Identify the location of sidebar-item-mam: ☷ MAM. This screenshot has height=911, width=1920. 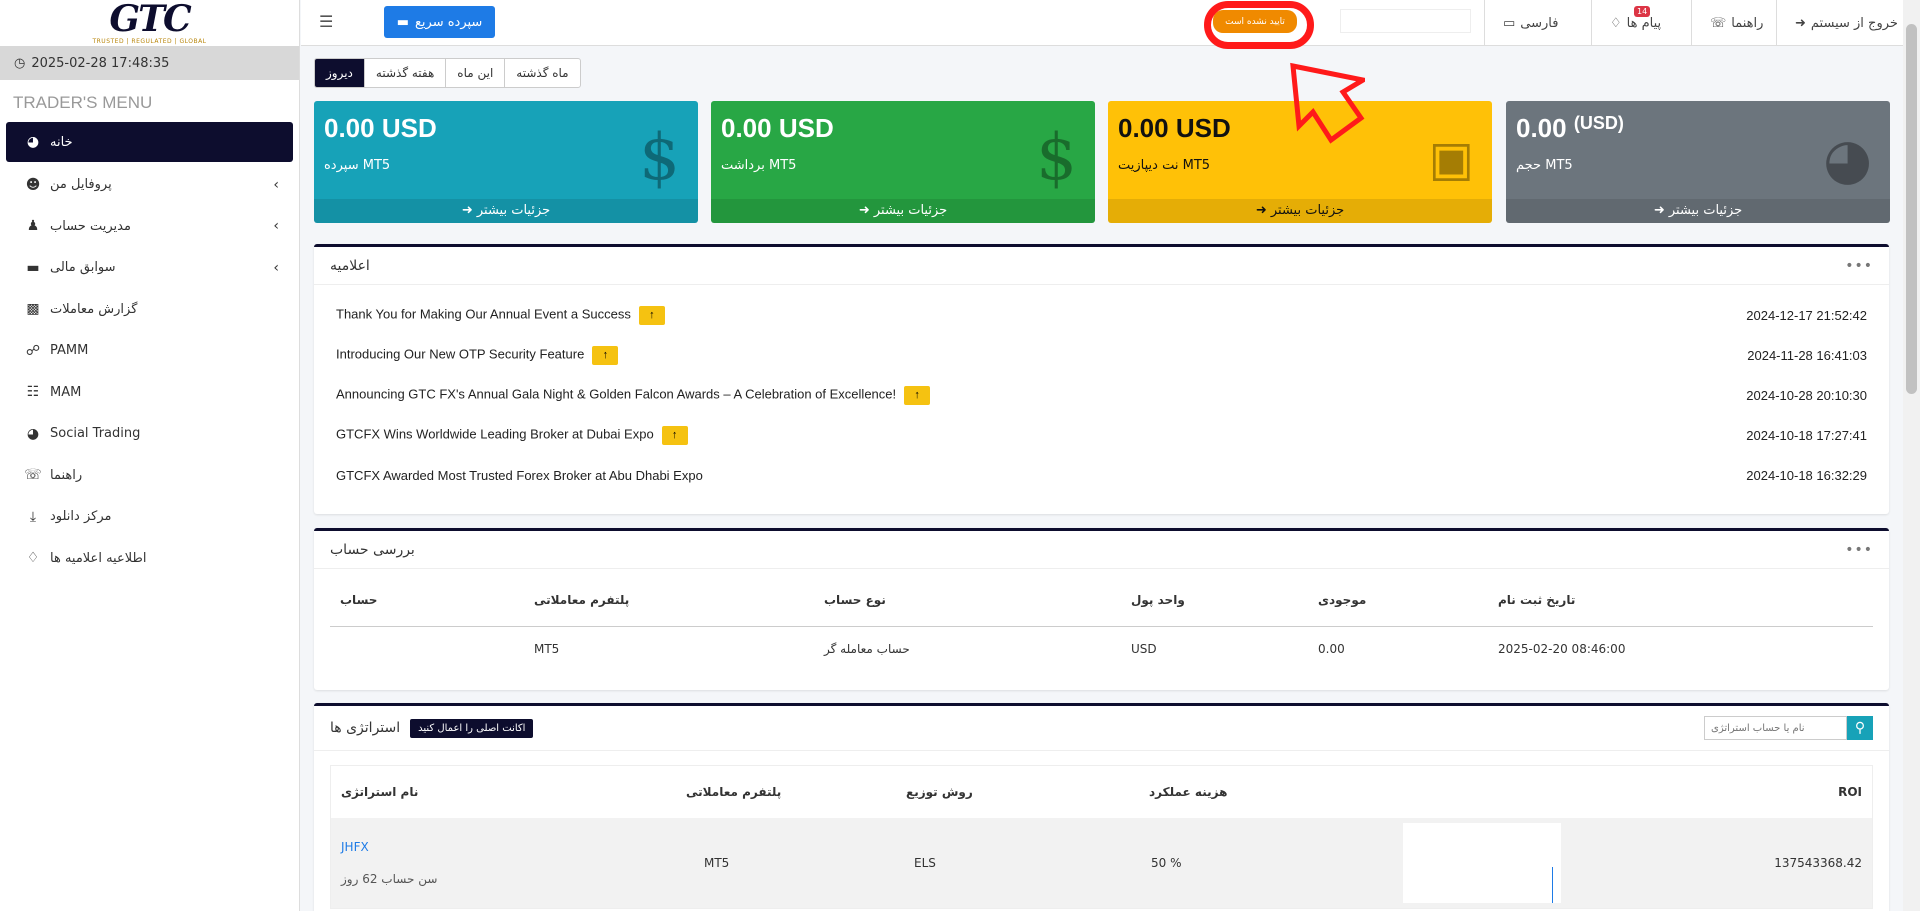
(149, 393).